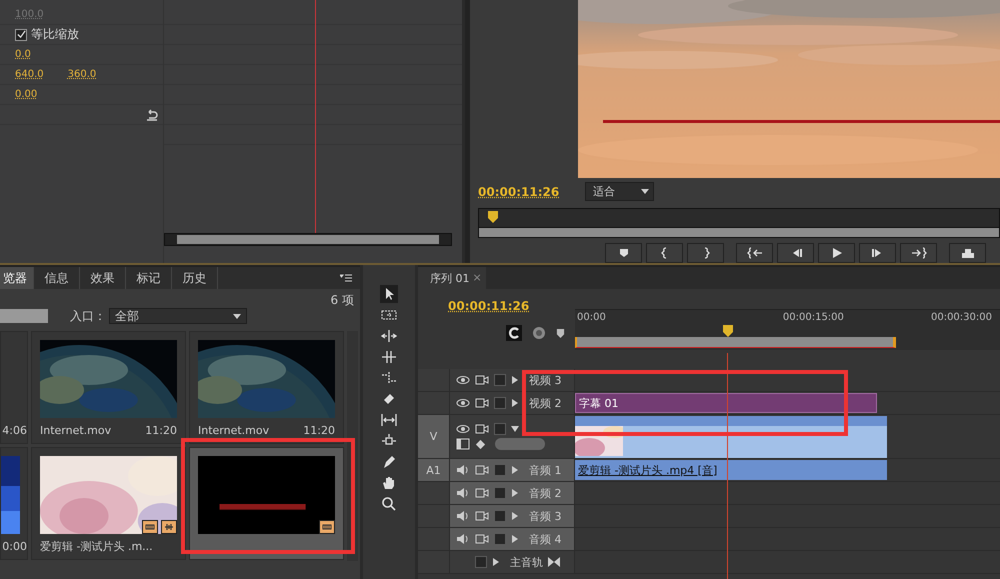 The width and height of the screenshot is (1000, 579). Describe the element at coordinates (787, 329) in the screenshot. I see `time-ruler: 00:00 00:00:15:00 00:00:30:00` at that location.